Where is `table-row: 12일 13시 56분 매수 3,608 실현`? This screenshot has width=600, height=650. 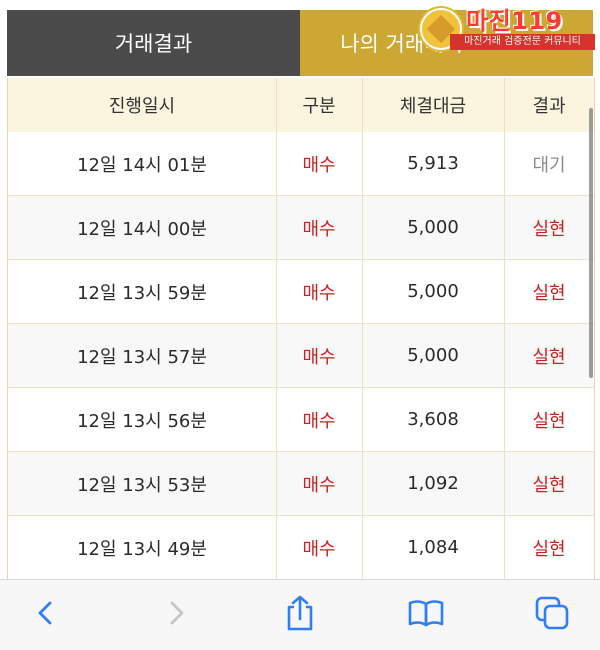 table-row: 12일 13시 56분 매수 3,608 실현 is located at coordinates (301, 420).